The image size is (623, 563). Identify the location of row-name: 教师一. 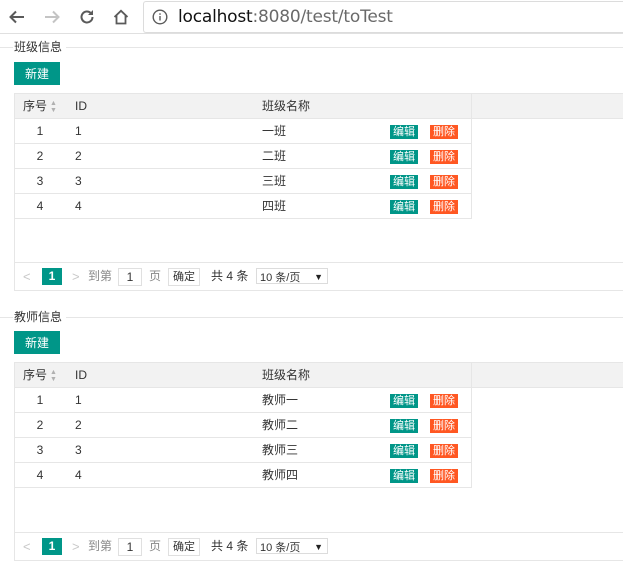
(280, 400).